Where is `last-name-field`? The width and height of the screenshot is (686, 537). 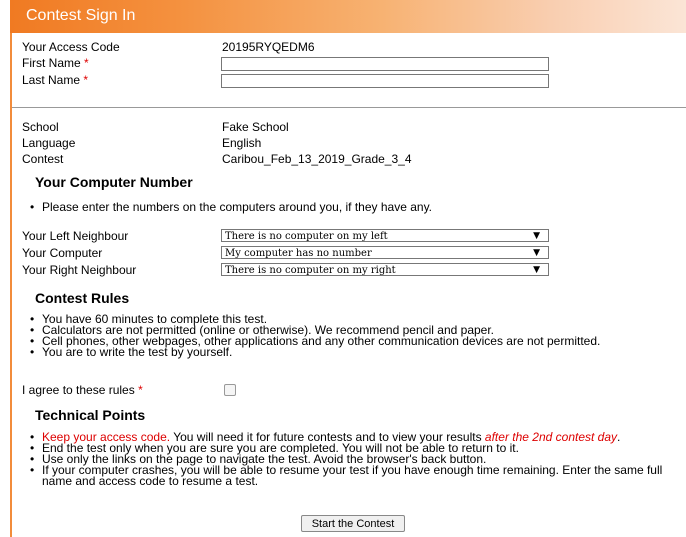
last-name-field is located at coordinates (385, 81).